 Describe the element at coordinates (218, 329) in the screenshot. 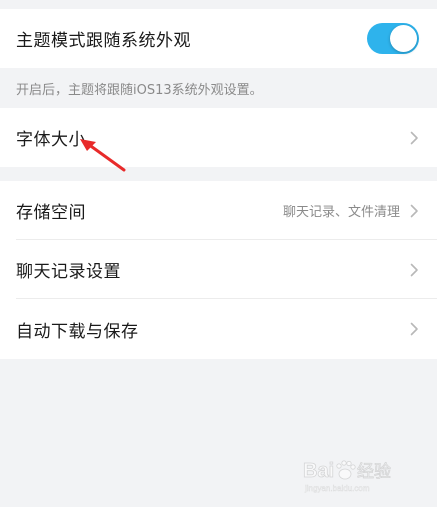

I see `auto-download-row: 自动下载与保存` at that location.